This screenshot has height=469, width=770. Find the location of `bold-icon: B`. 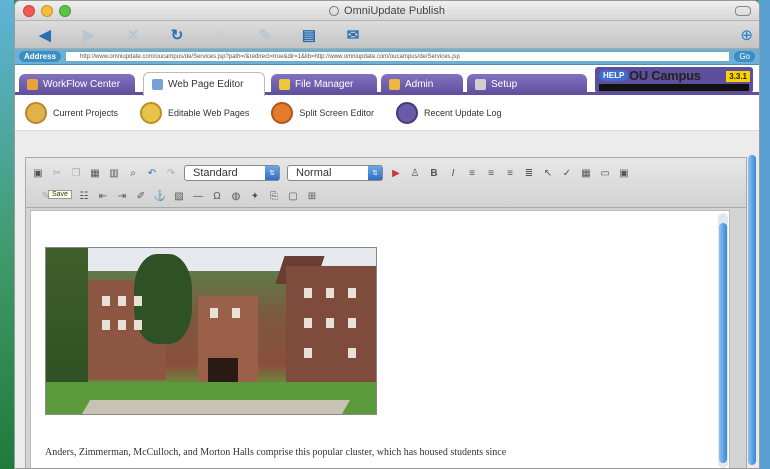

bold-icon: B is located at coordinates (434, 173).